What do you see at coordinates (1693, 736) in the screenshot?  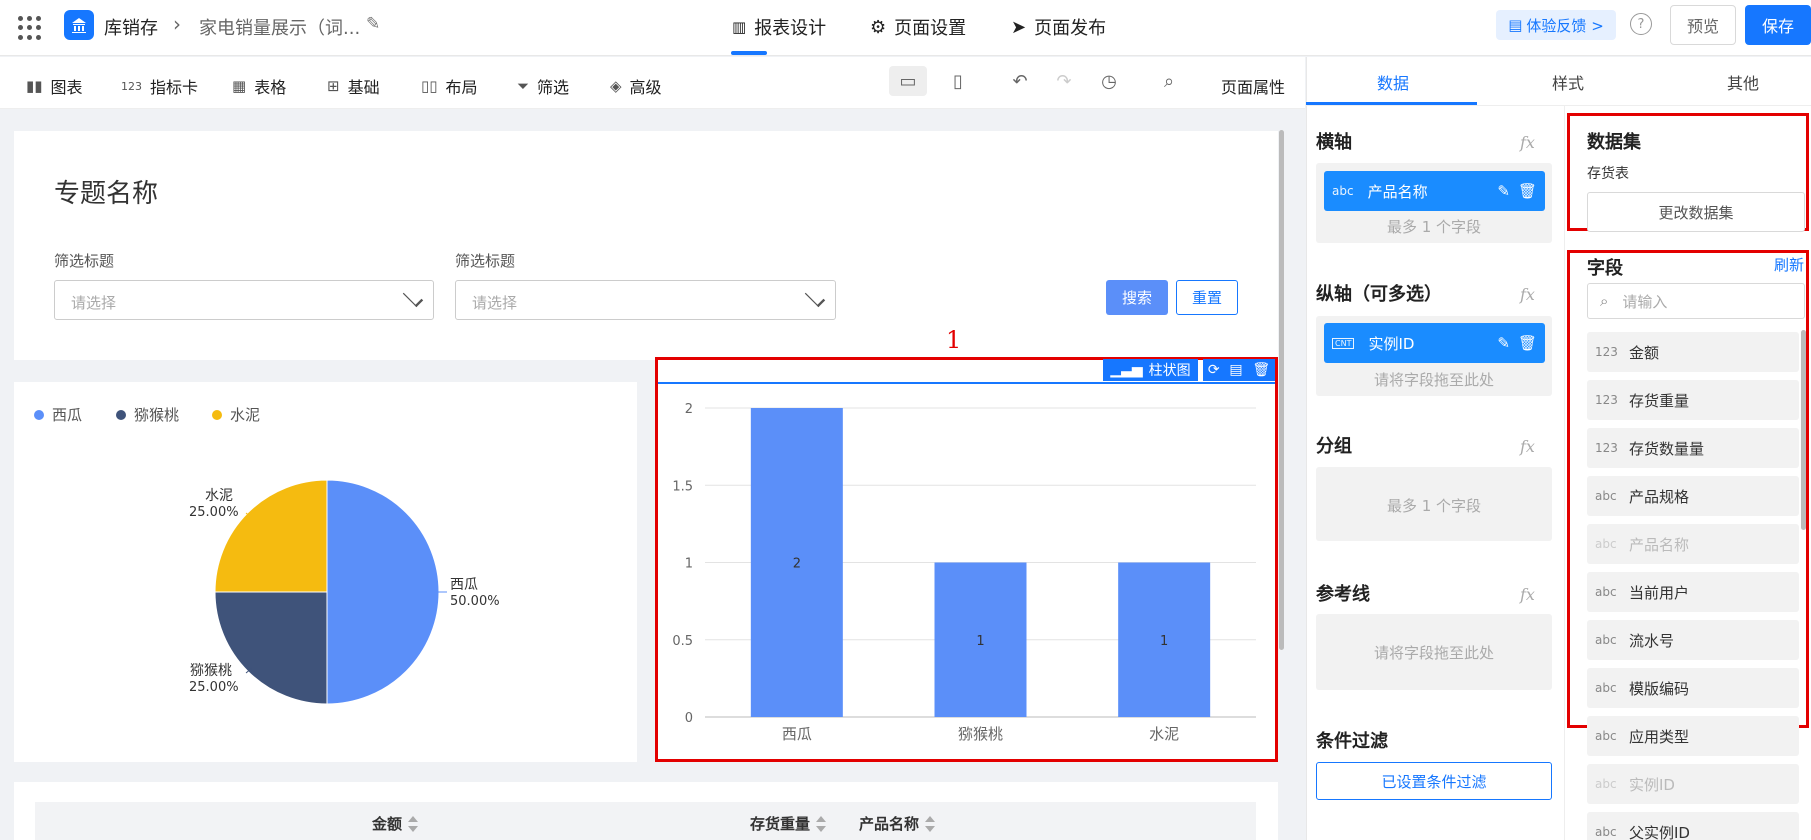 I see `field-item: abc 应用类型` at bounding box center [1693, 736].